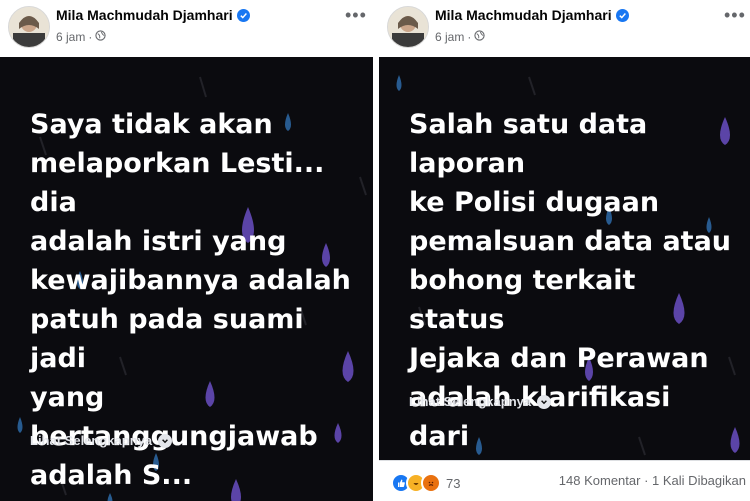 The image size is (750, 501). I want to click on post-footer: 73 148 Komentar · 1 Kali Dibagikan, so click(564, 480).